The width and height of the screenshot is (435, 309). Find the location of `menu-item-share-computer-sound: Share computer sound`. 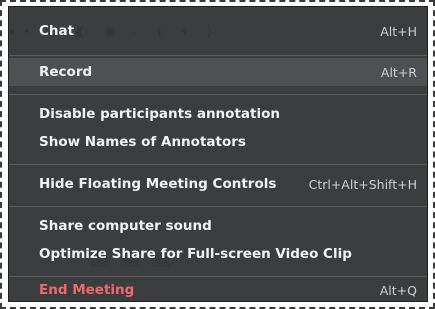

menu-item-share-computer-sound: Share computer sound is located at coordinates (218, 226).